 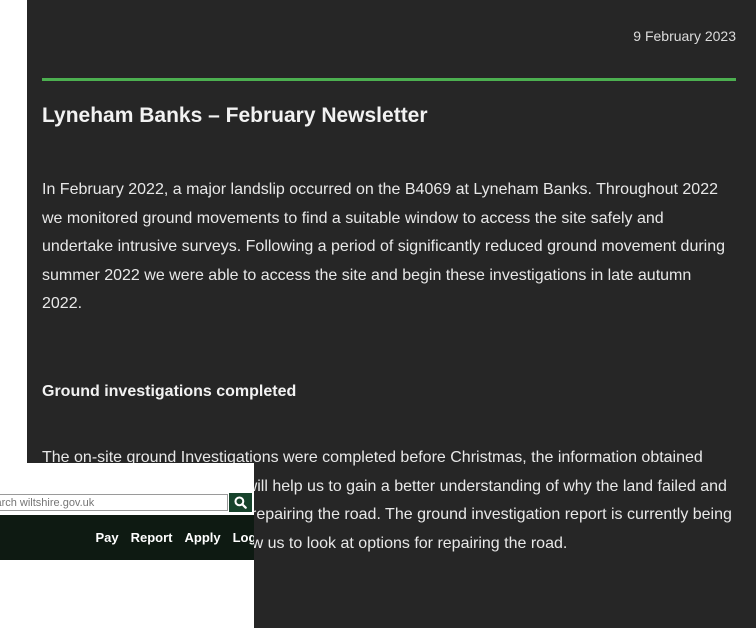 I want to click on search-icon, so click(x=240, y=502).